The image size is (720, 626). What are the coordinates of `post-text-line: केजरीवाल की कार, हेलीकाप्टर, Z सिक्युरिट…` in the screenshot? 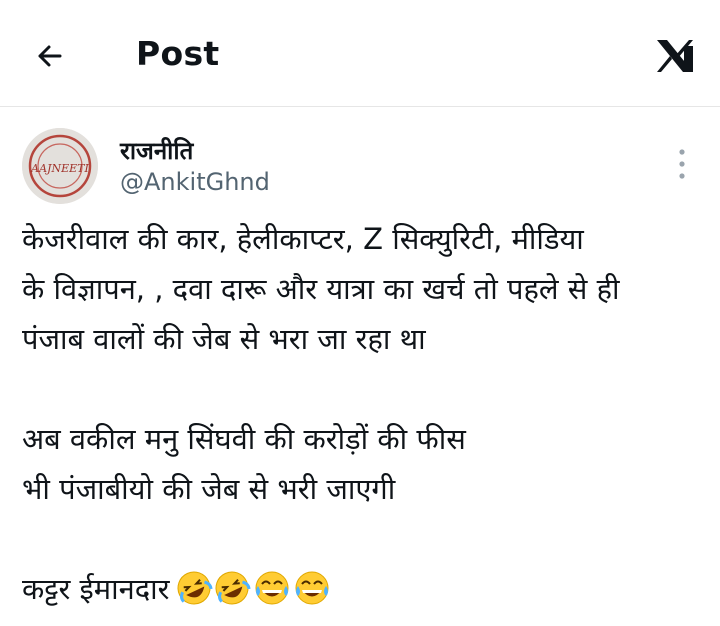 It's located at (303, 239).